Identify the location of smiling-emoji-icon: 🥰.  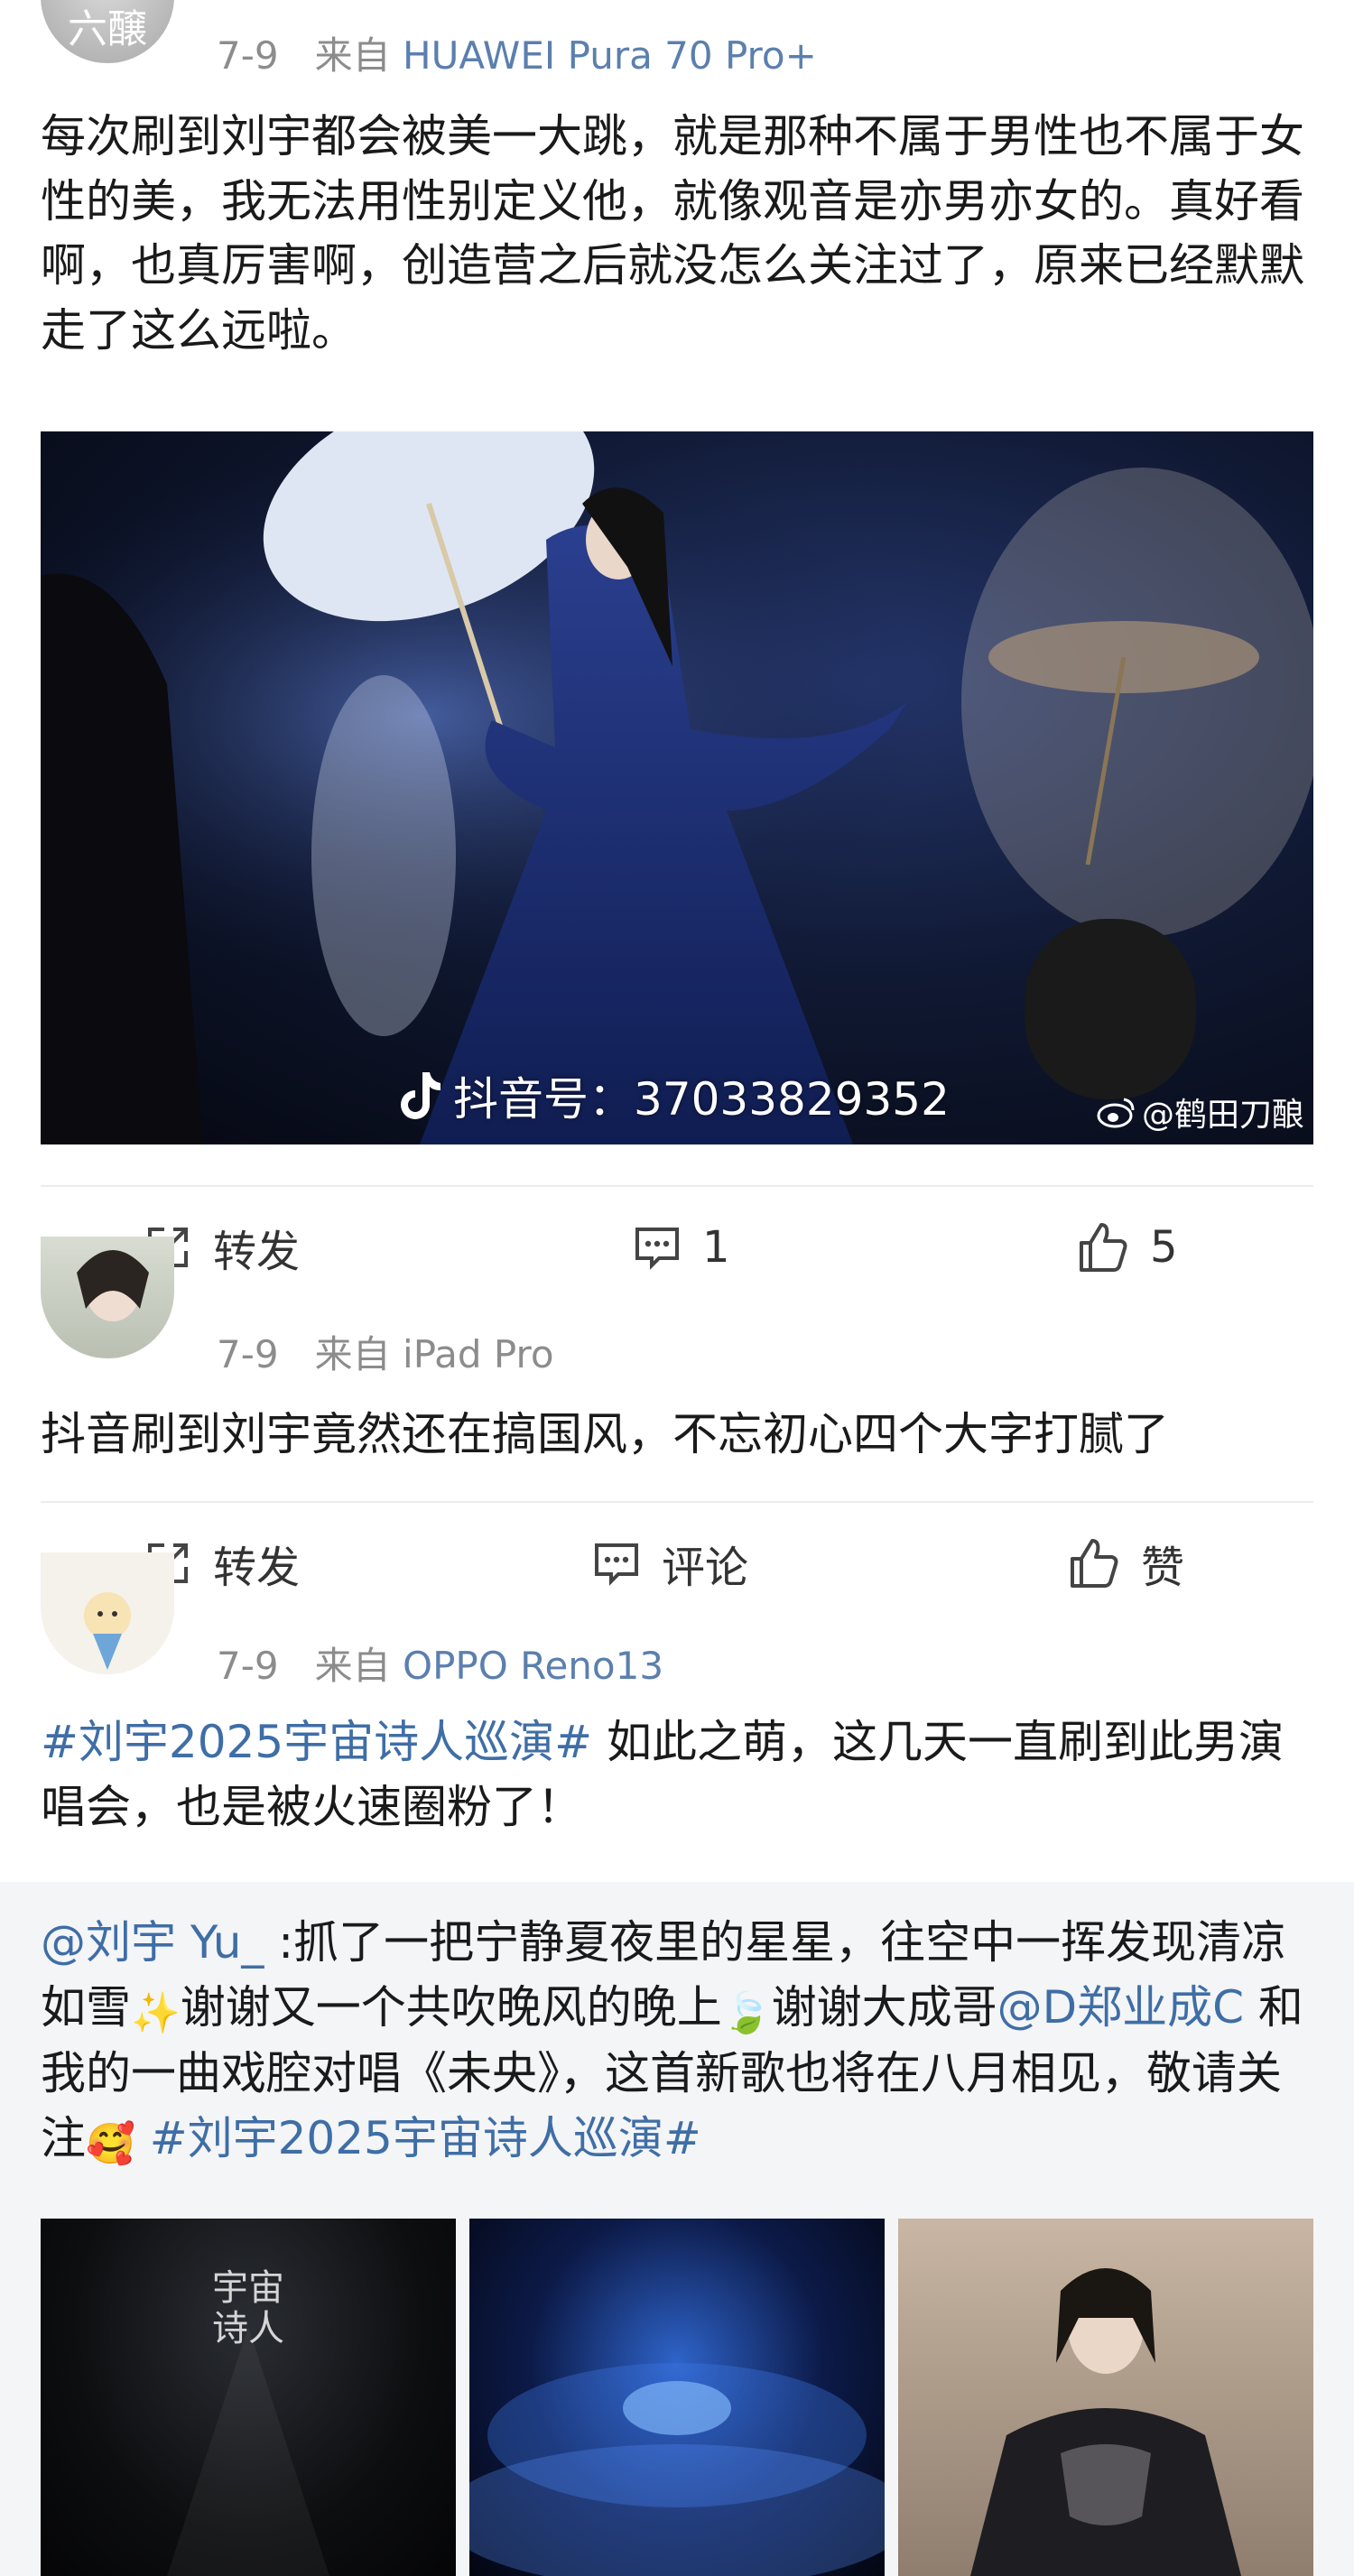
(110, 2143).